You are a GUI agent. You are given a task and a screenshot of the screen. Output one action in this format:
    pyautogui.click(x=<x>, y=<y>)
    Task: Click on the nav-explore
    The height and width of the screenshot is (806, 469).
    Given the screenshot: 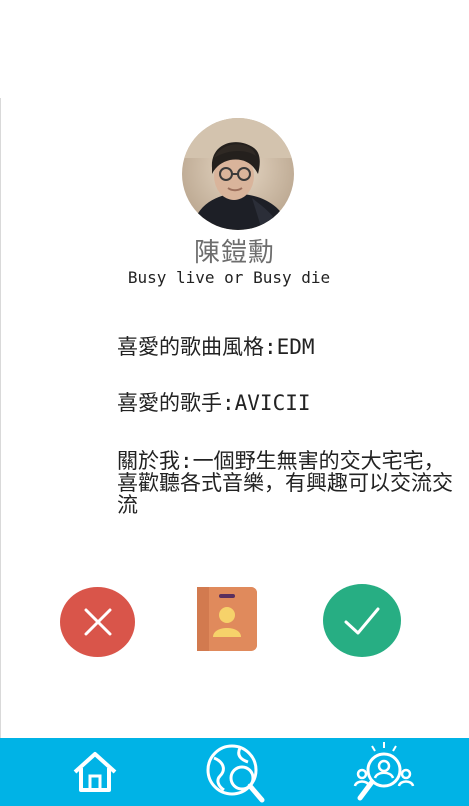 What is the action you would take?
    pyautogui.click(x=235, y=772)
    